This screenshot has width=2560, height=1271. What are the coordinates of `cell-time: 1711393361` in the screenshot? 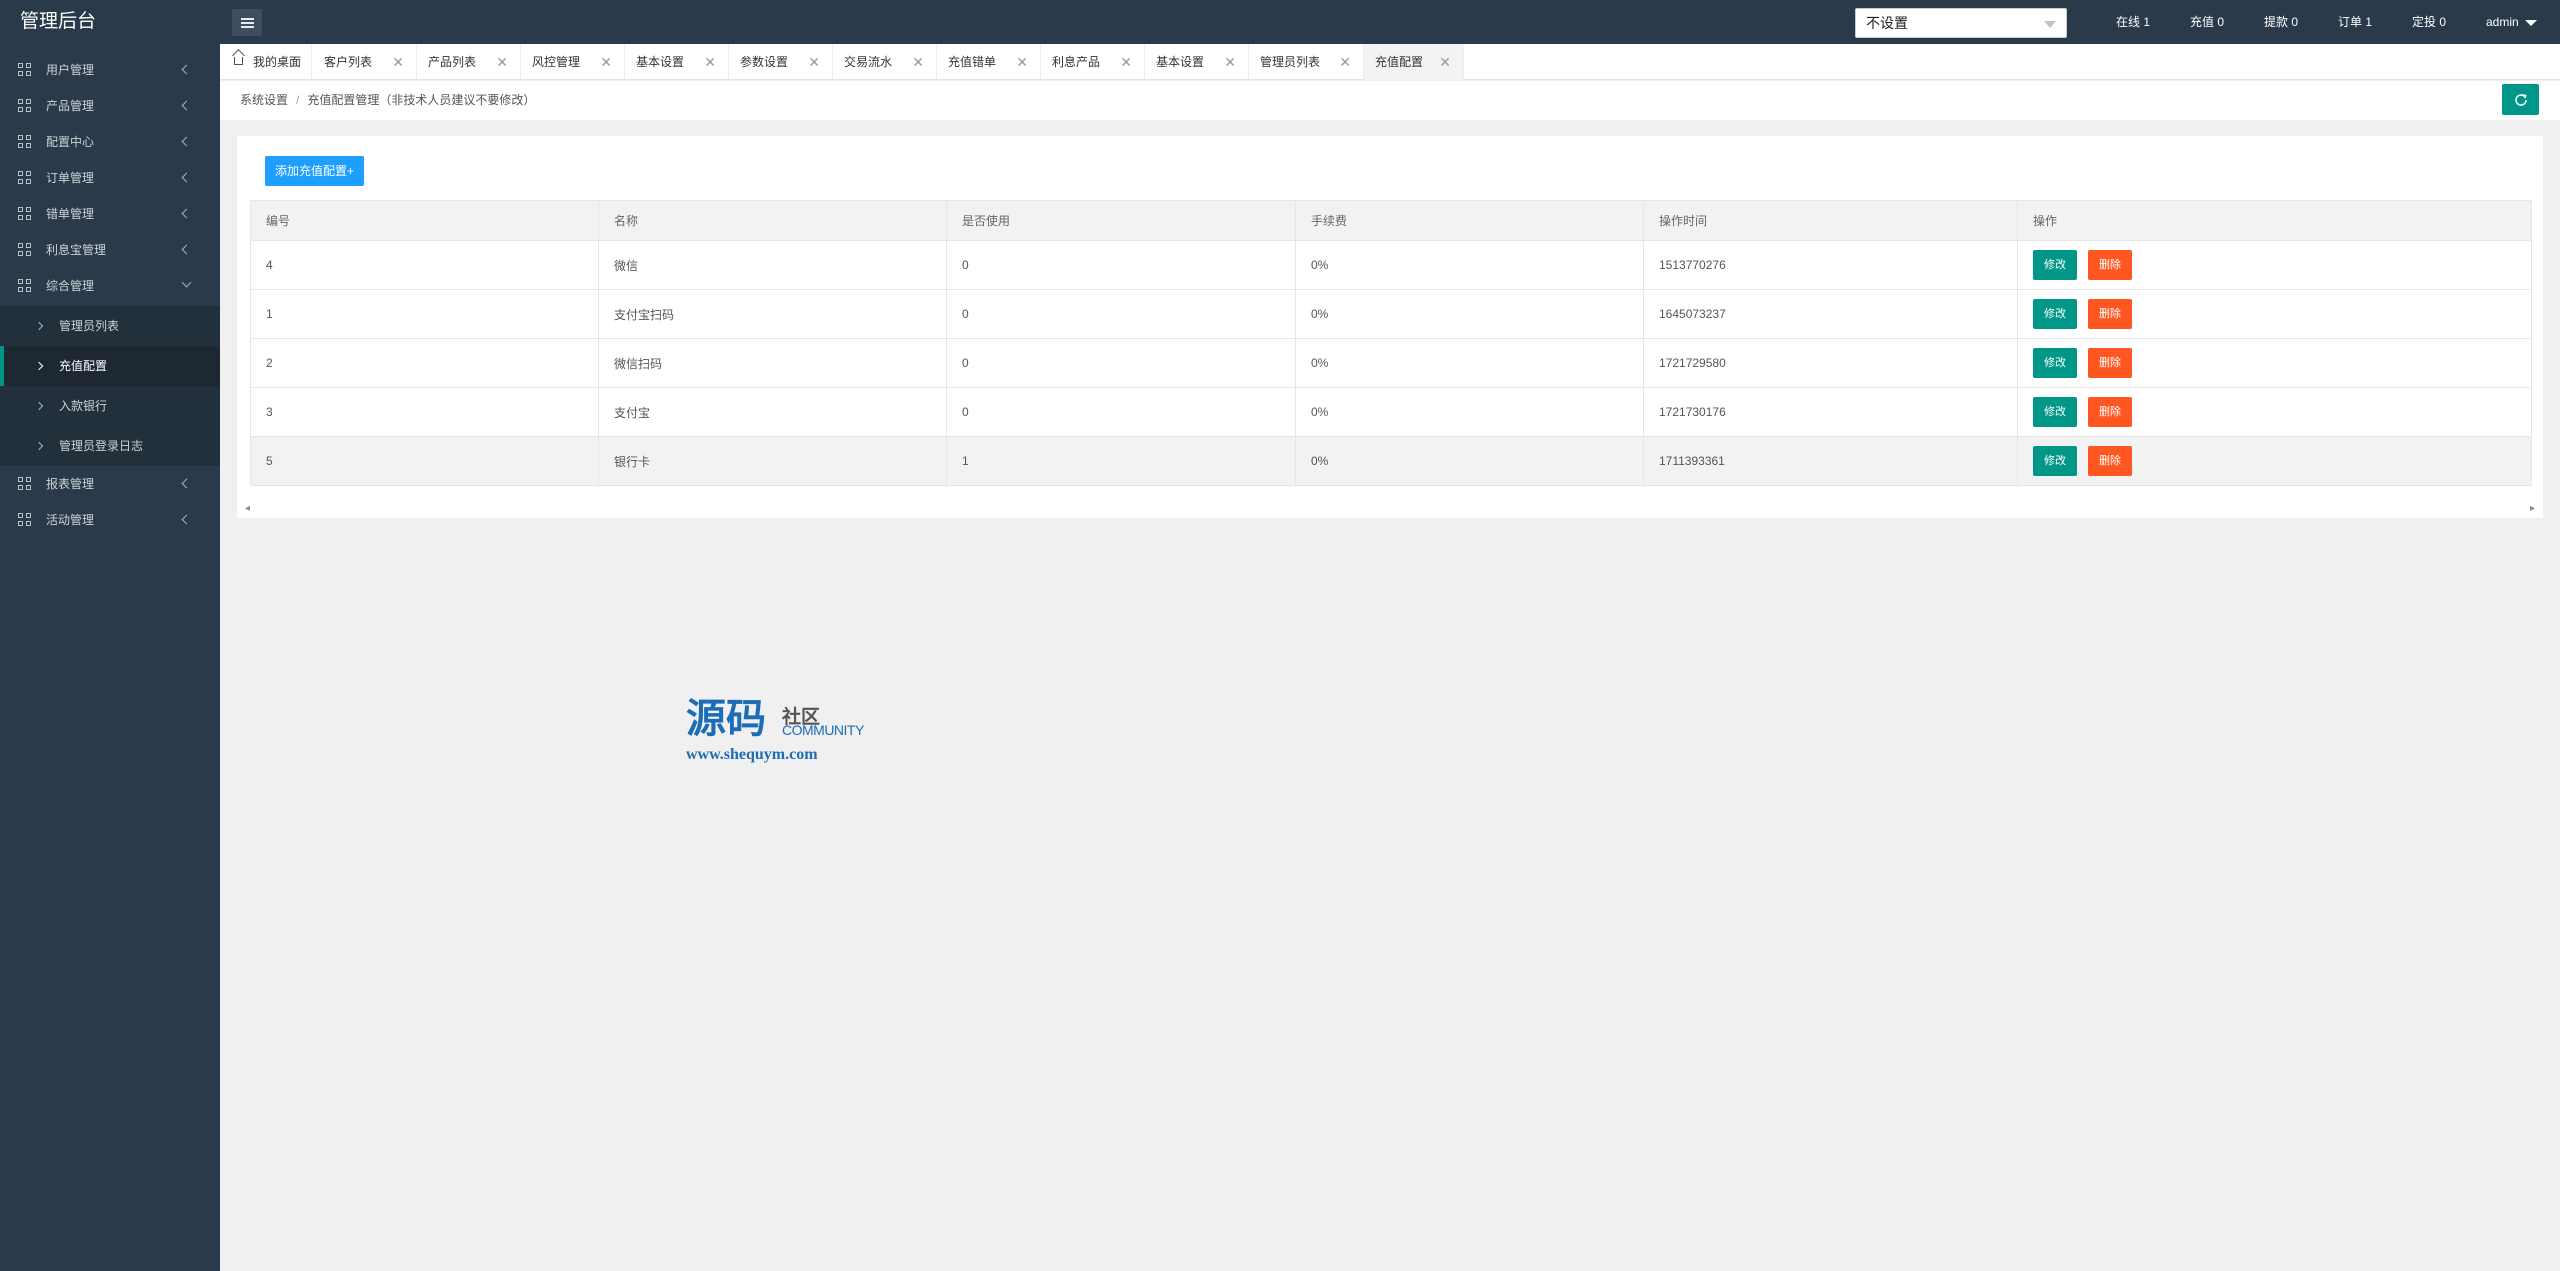 It's located at (1830, 461).